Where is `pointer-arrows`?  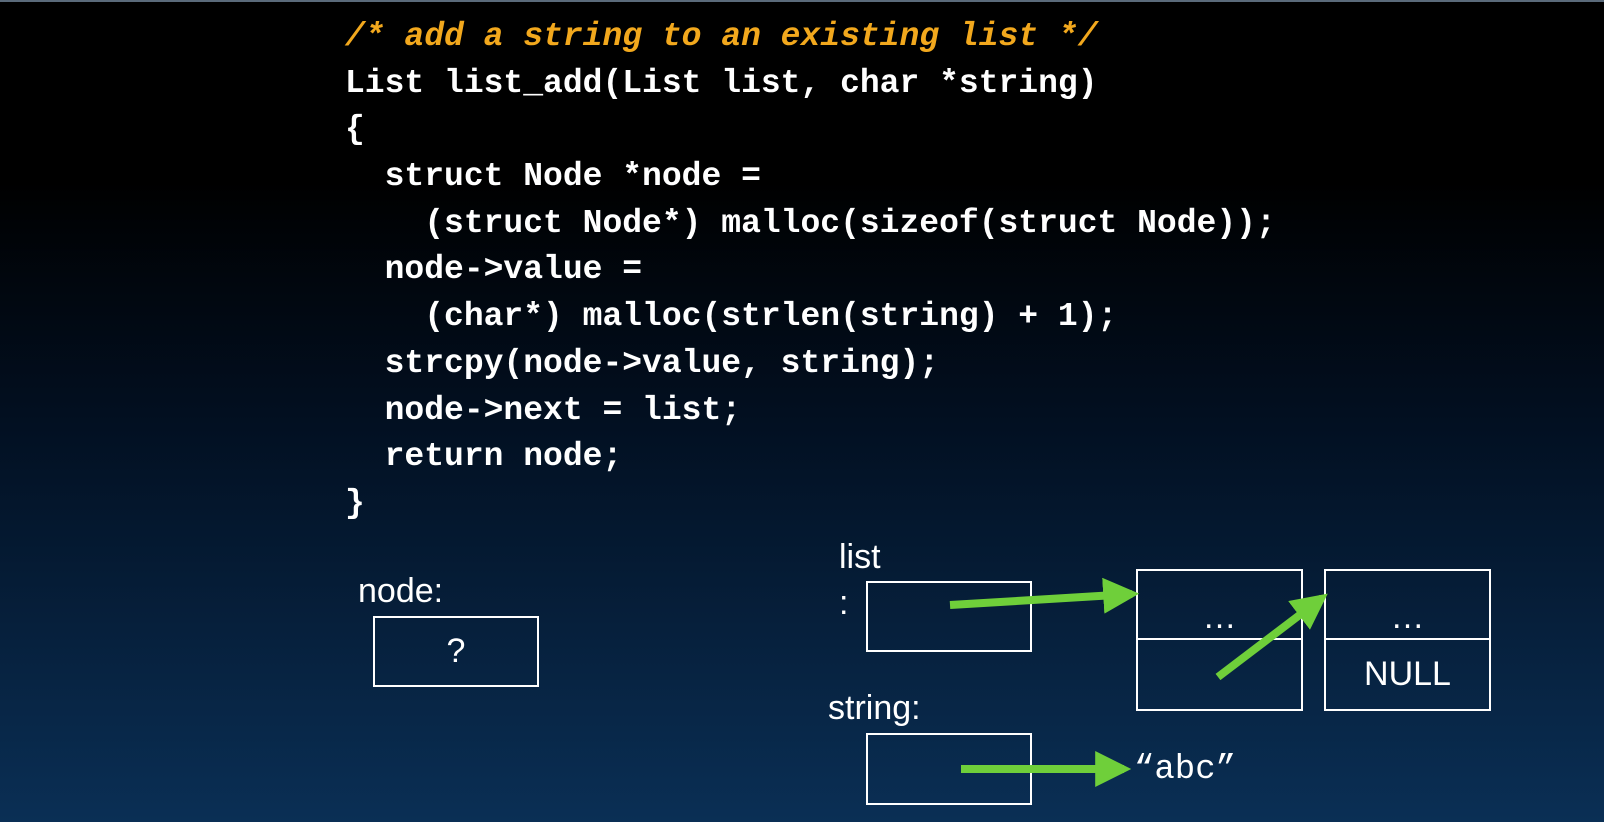
pointer-arrows is located at coordinates (1138, 682).